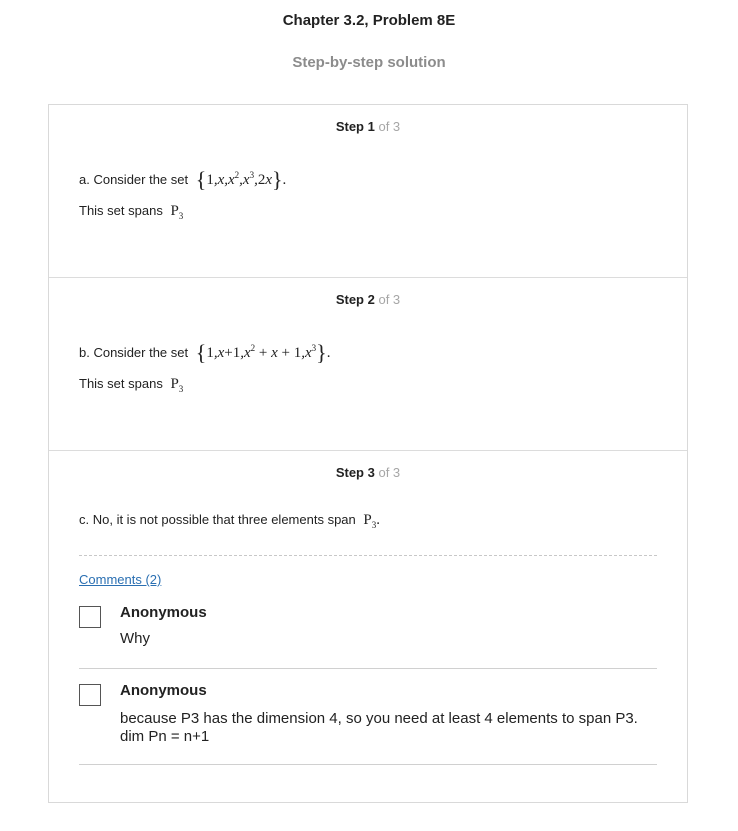  Describe the element at coordinates (241, 179) in the screenshot. I see `step-1-set-formula: {1,x,x2,x3,2x}.` at that location.